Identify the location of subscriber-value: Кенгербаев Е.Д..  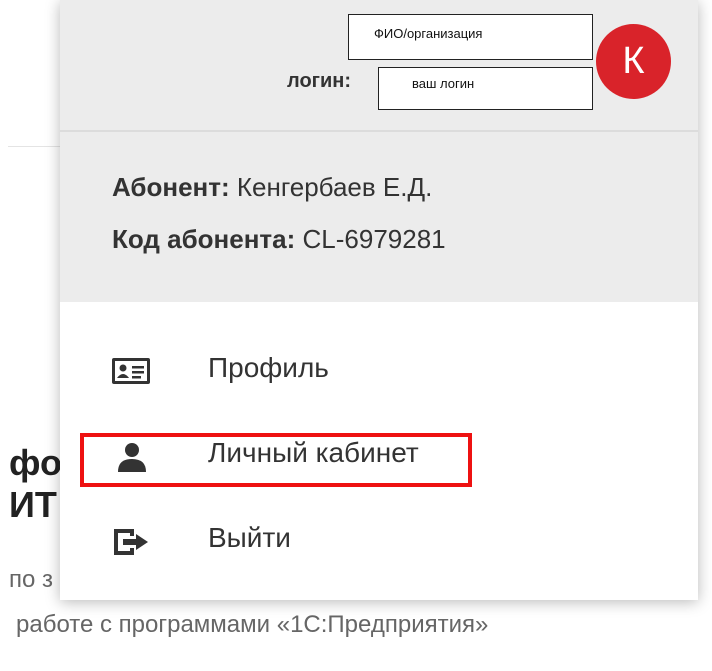
(334, 187).